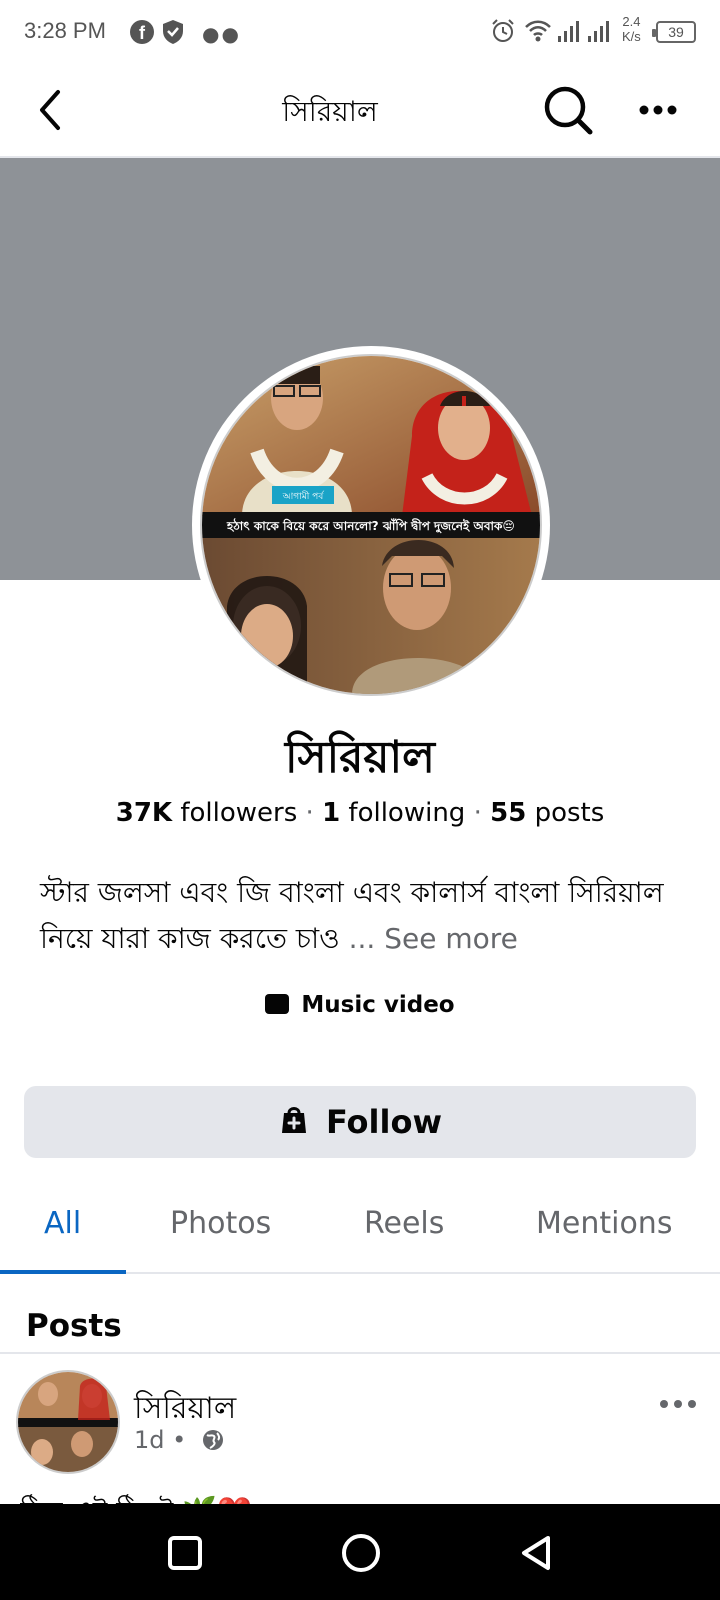 This screenshot has height=1600, width=720. Describe the element at coordinates (221, 34) in the screenshot. I see `more-notifications-icon: ●●` at that location.